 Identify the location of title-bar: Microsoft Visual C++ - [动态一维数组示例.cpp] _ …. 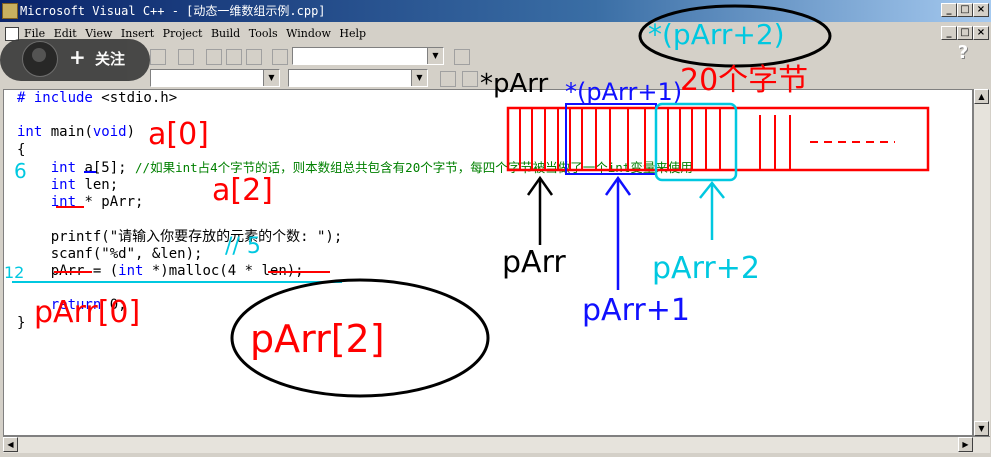
(495, 11).